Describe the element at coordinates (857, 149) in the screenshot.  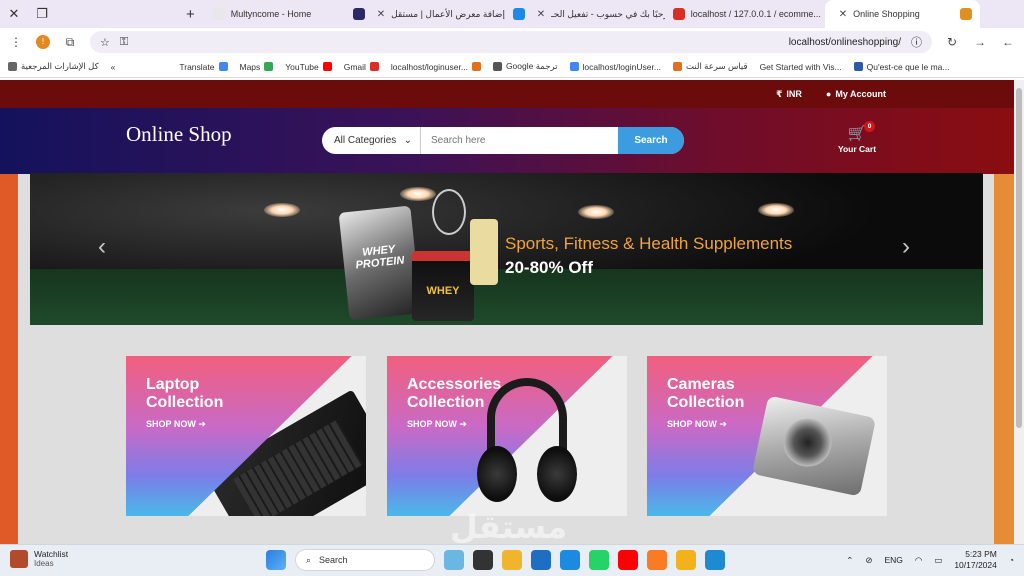
I see `cart-label: Your Cart` at that location.